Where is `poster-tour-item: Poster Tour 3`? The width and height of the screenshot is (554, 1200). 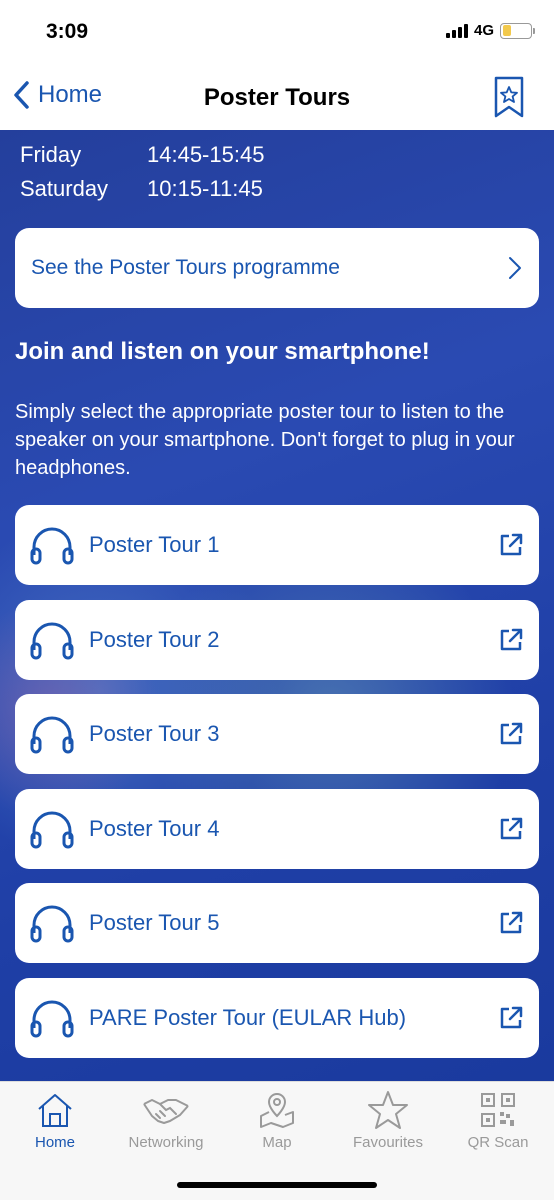 poster-tour-item: Poster Tour 3 is located at coordinates (277, 734).